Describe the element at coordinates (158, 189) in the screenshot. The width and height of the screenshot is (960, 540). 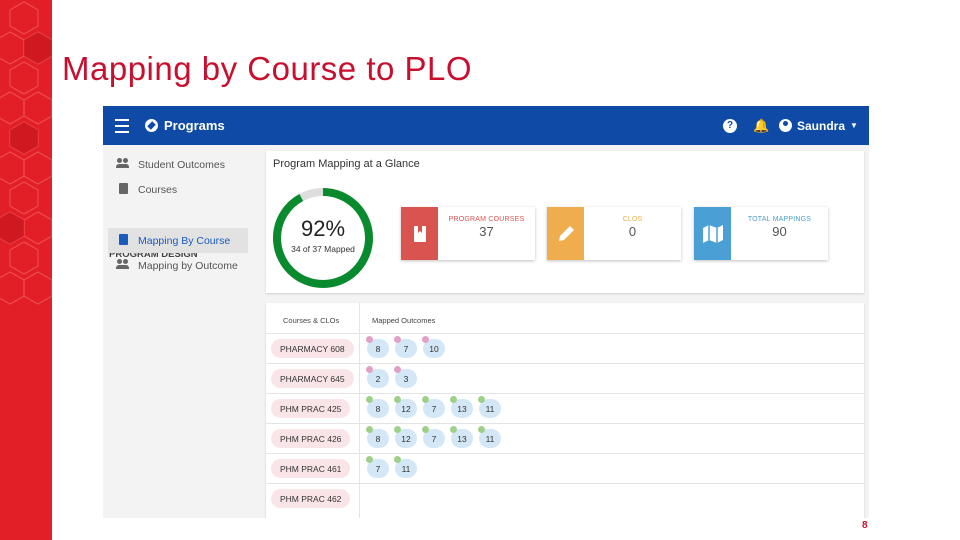
I see `sidebar-item-label: Courses` at that location.